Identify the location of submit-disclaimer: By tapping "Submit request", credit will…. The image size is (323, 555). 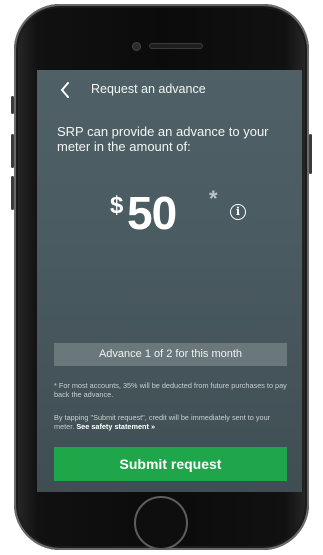
(171, 422).